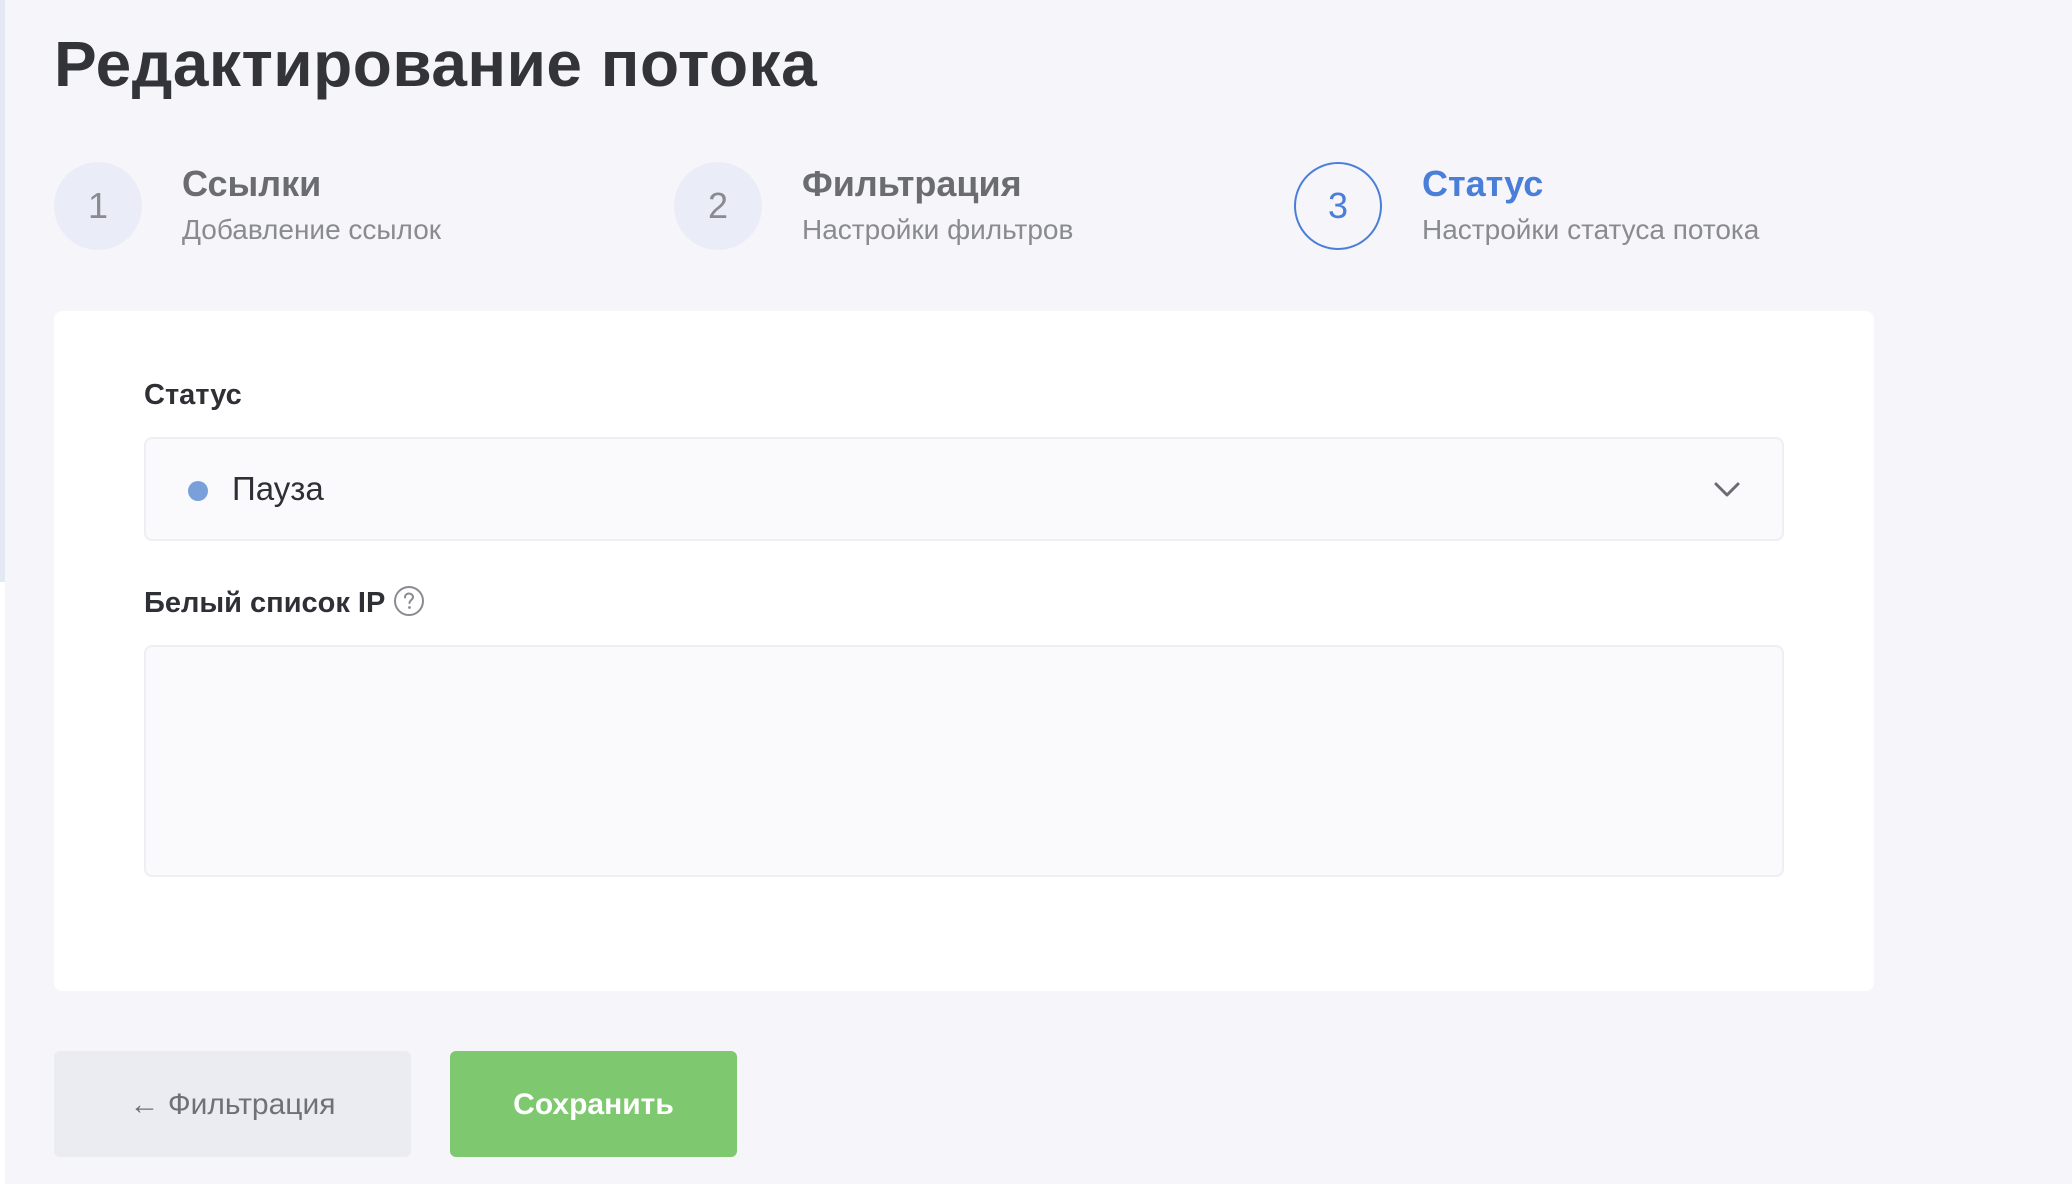  Describe the element at coordinates (409, 601) in the screenshot. I see `help-icon` at that location.